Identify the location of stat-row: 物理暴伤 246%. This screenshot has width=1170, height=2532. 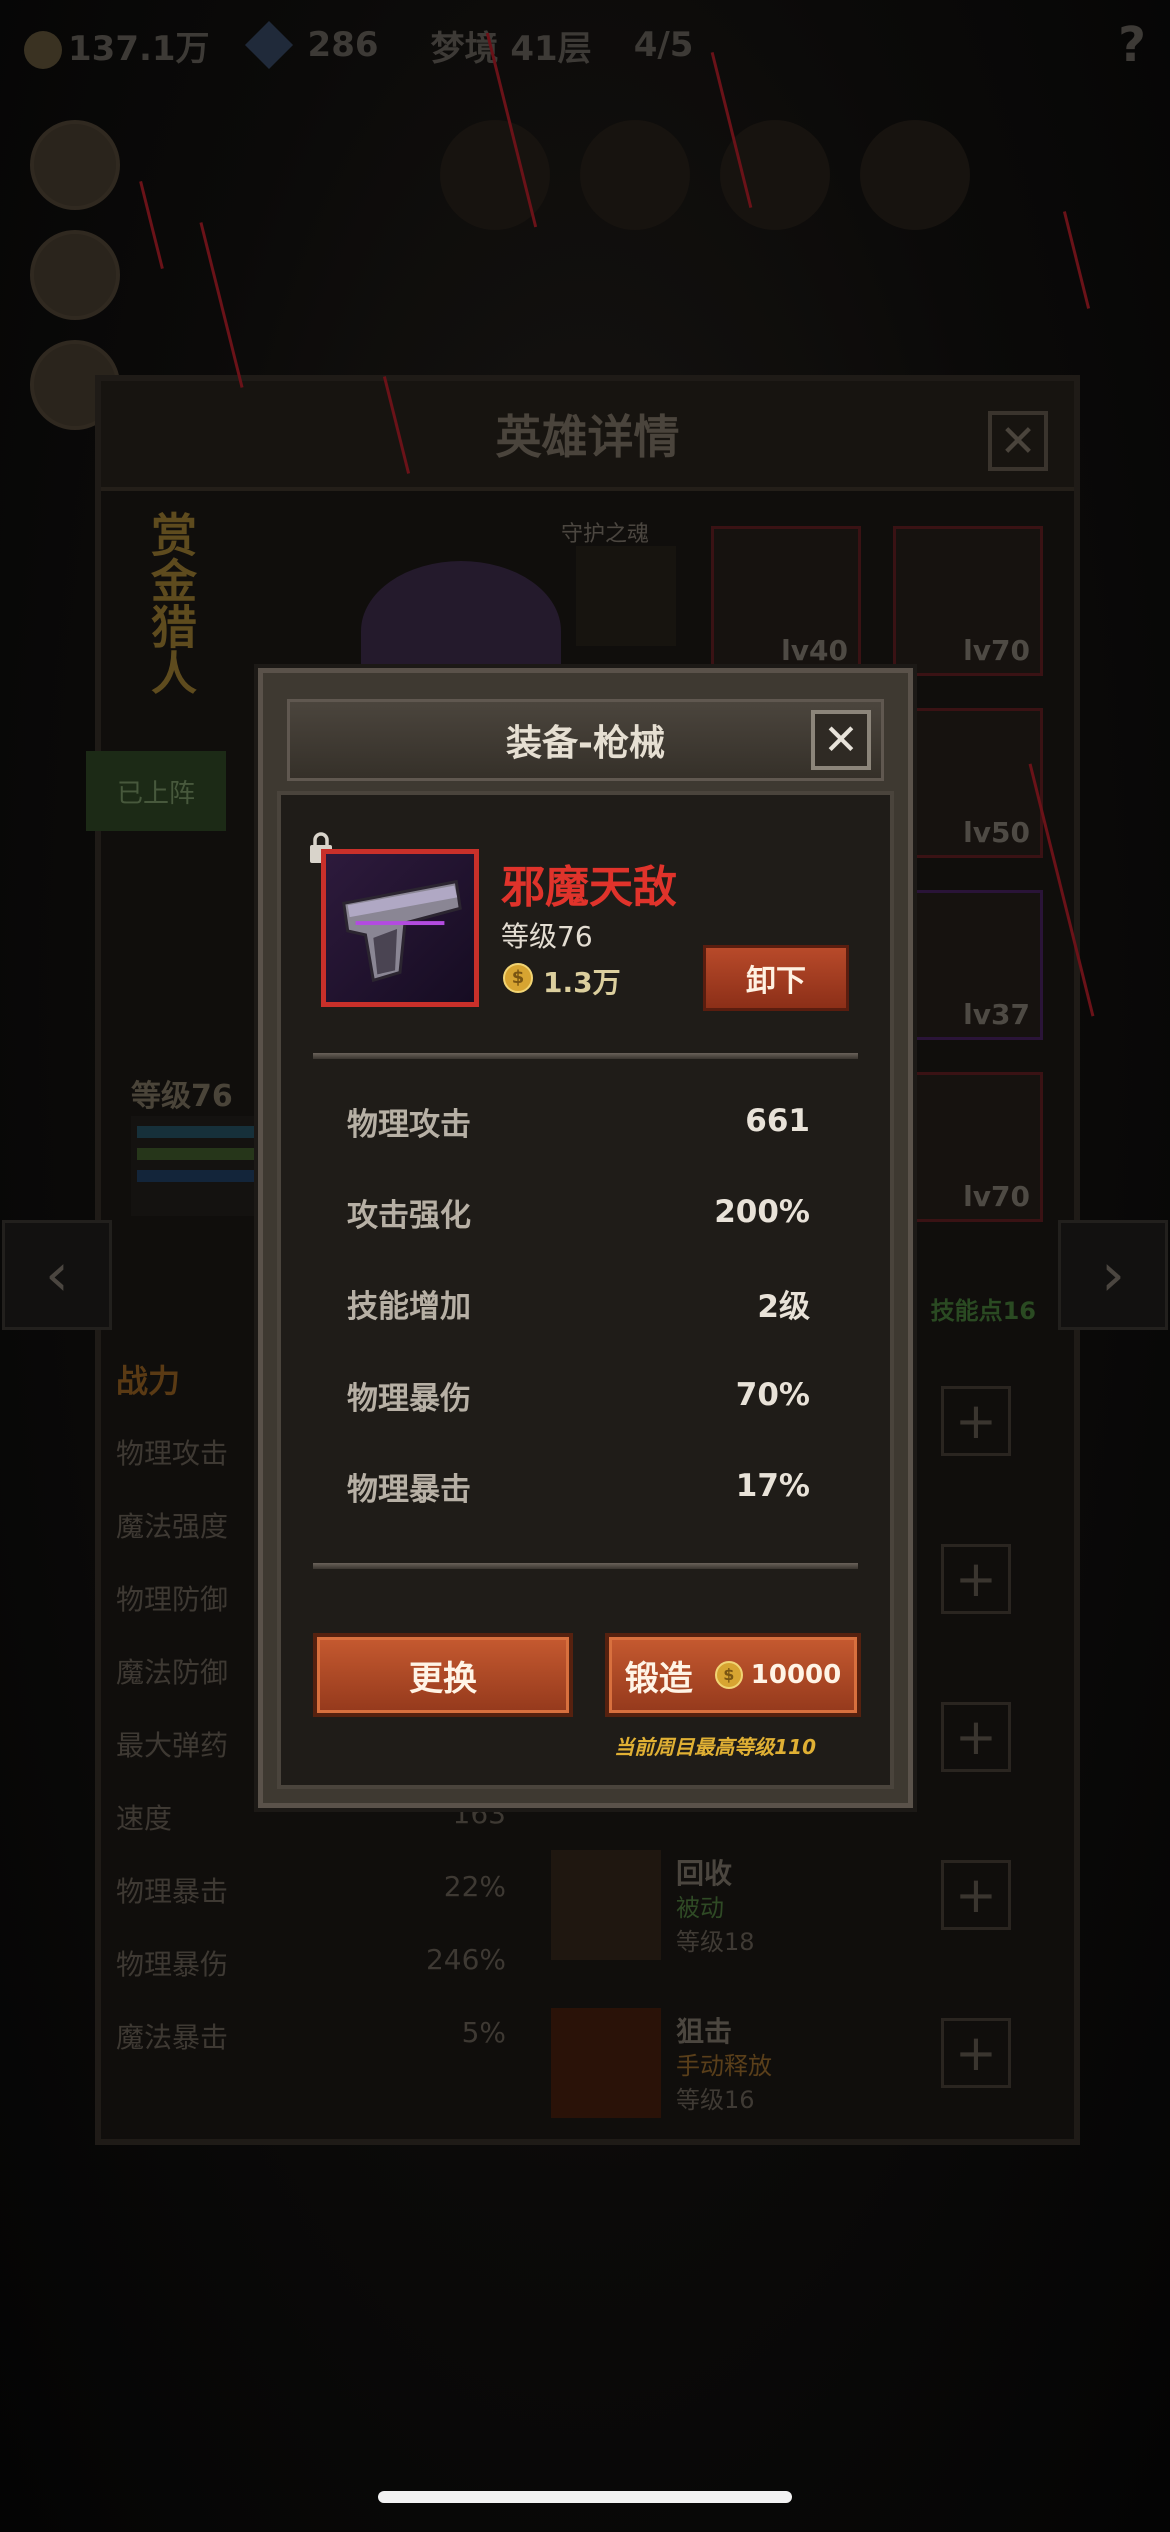
(311, 1962).